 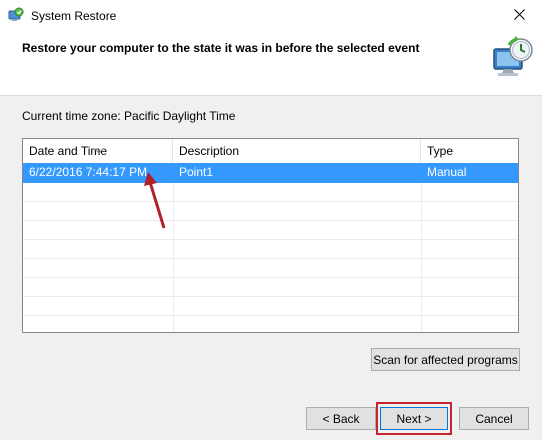 What do you see at coordinates (129, 116) in the screenshot?
I see `timezone-label: Current time zone: Pacific Daylight Time` at bounding box center [129, 116].